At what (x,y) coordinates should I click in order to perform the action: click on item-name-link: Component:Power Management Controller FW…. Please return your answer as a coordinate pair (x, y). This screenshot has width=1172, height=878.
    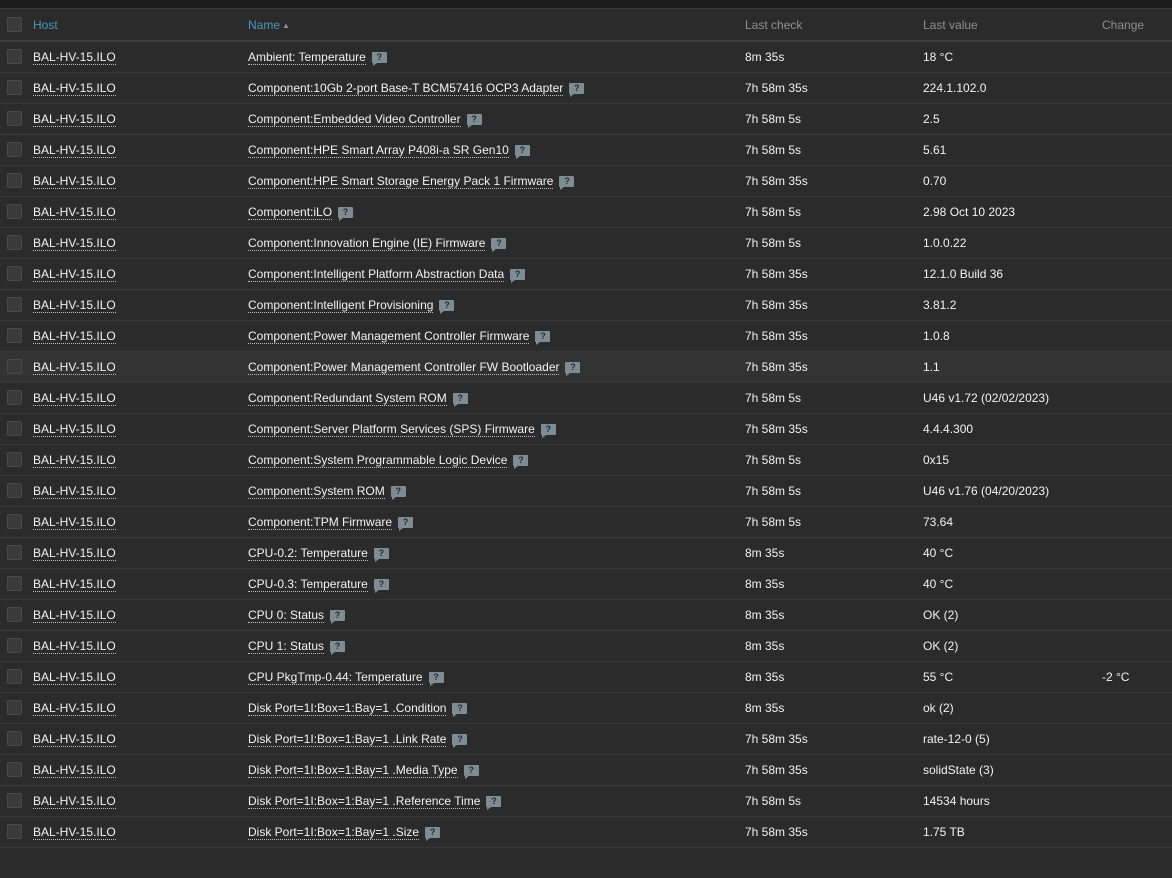
    Looking at the image, I should click on (404, 367).